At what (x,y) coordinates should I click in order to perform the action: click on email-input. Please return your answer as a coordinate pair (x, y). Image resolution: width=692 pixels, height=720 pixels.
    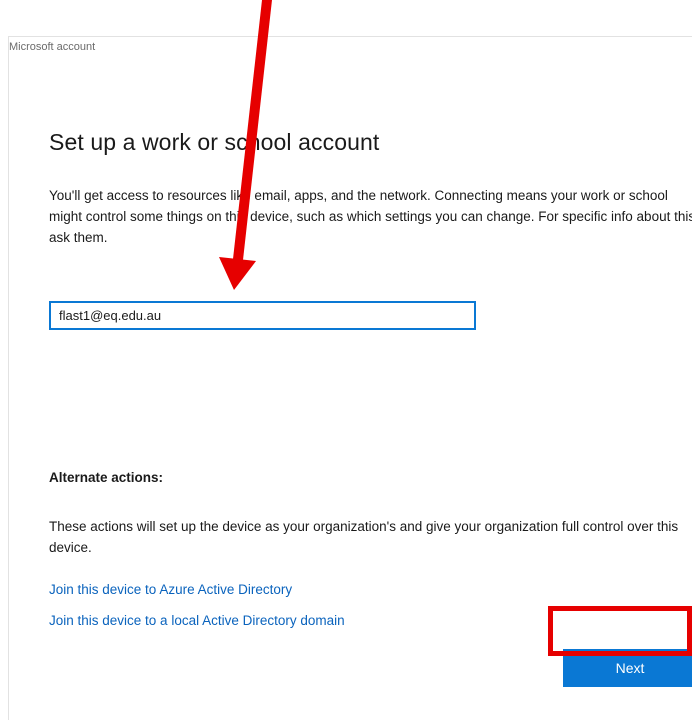
    Looking at the image, I should click on (262, 315).